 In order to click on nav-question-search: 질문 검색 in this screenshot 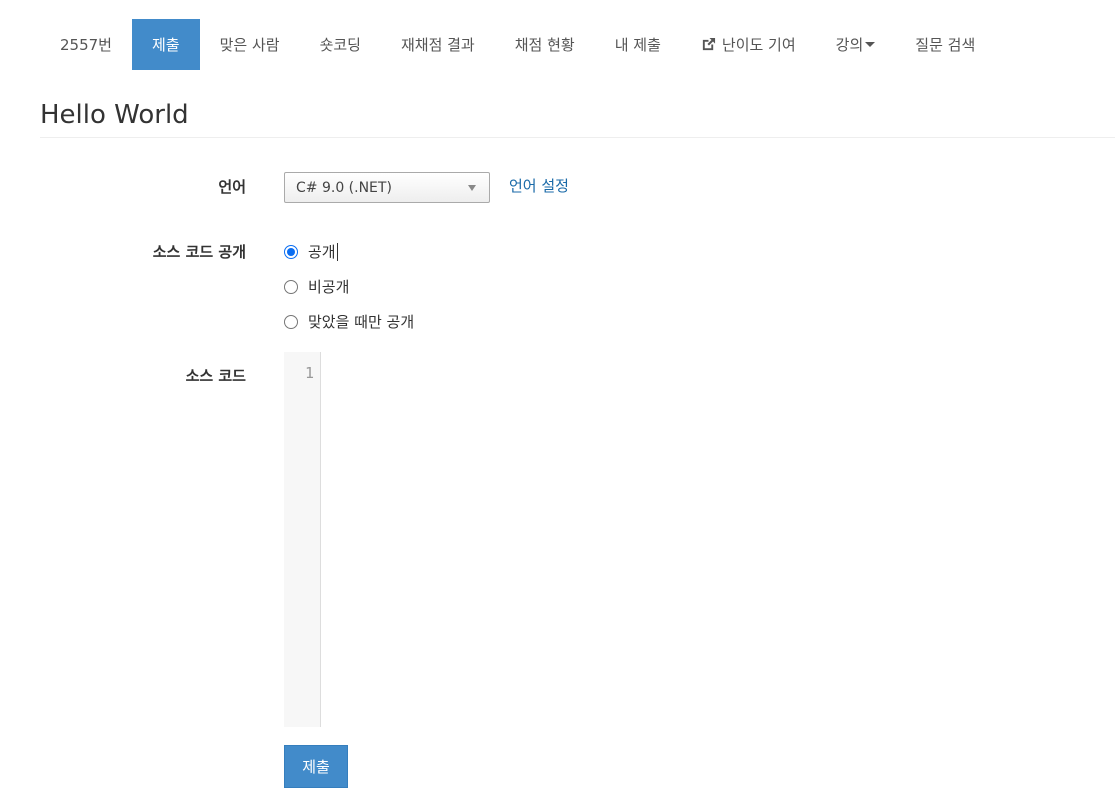, I will do `click(945, 44)`.